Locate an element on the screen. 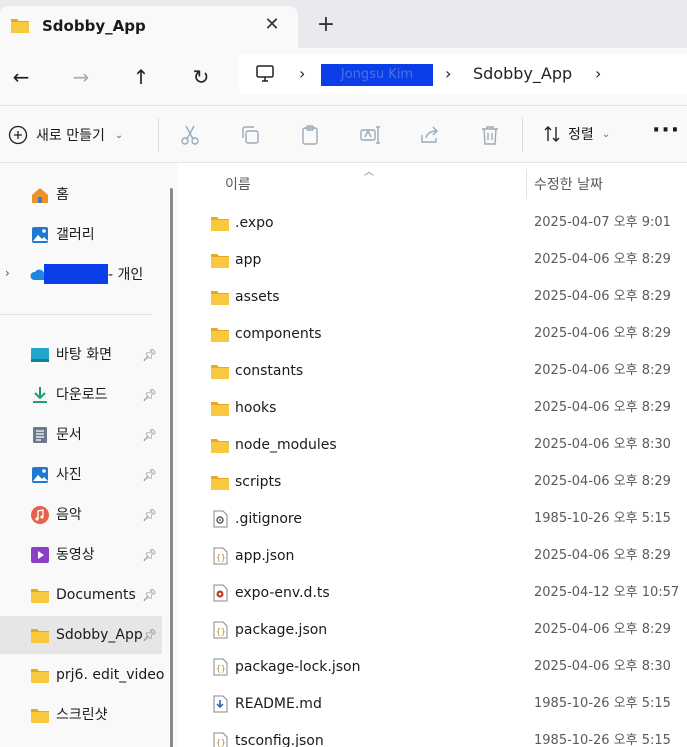  sidebar-item-documents-folder: Documents 📌︎ is located at coordinates (81, 595).